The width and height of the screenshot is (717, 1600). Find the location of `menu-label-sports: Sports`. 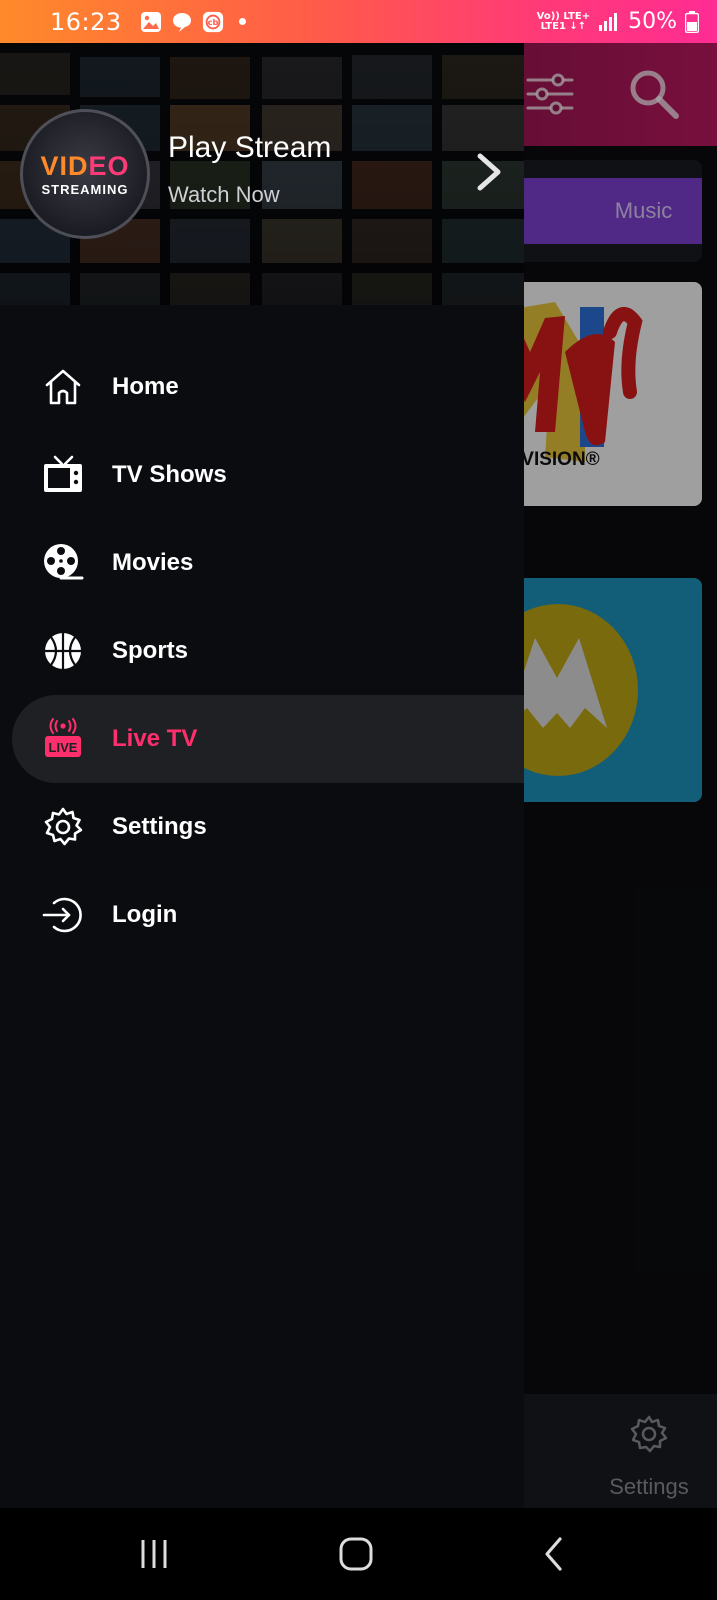

menu-label-sports: Sports is located at coordinates (150, 650).